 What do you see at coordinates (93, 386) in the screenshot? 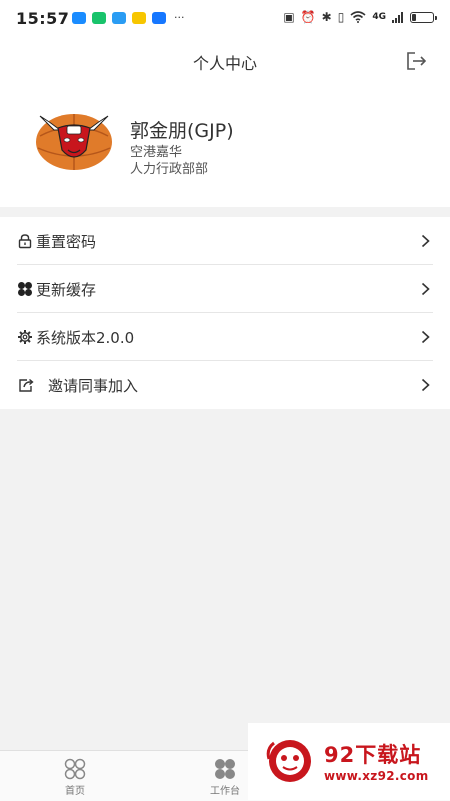
I see `menu-label-invite-colleague: 邀请同事加入` at bounding box center [93, 386].